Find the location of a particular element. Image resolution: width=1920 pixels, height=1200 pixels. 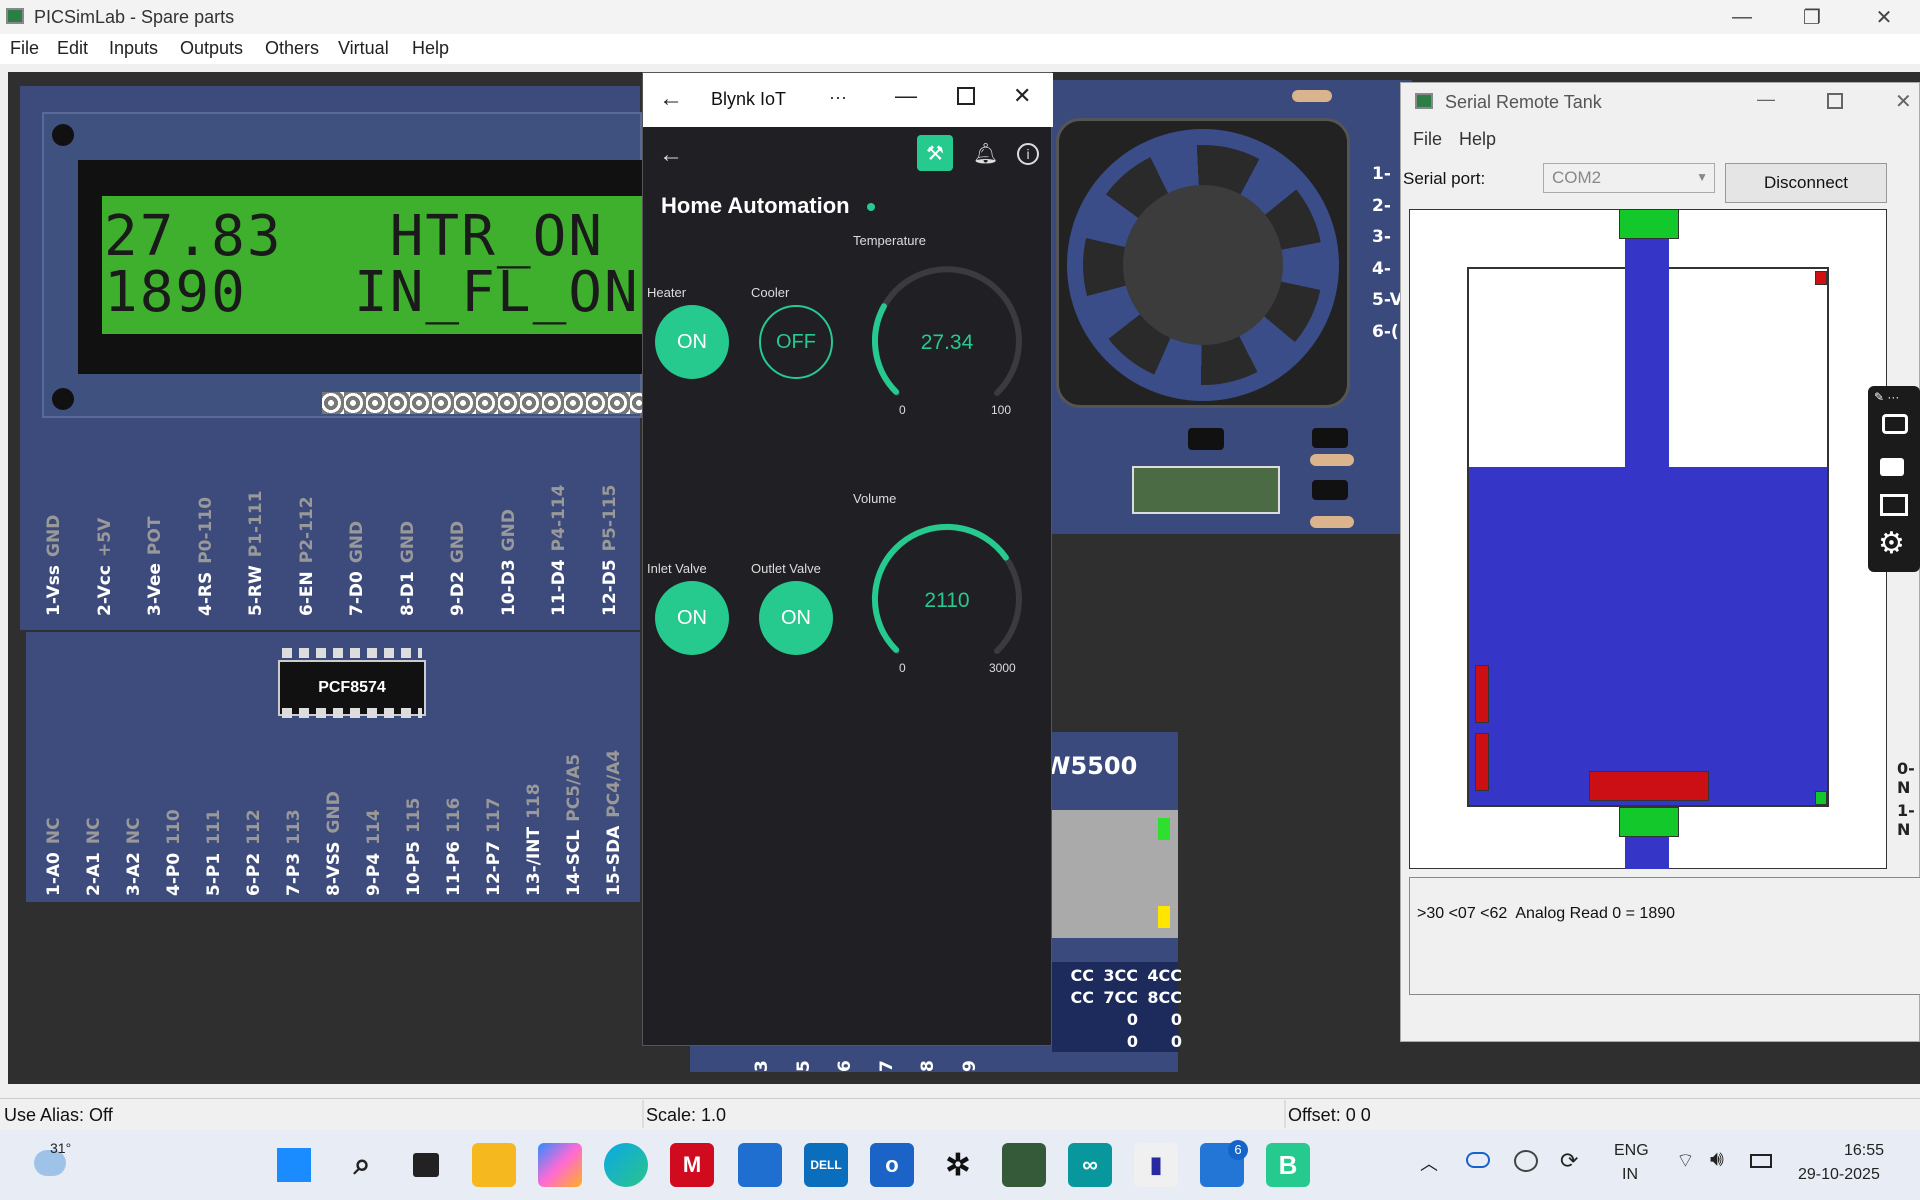

serial-log-text: >30 <07 <62 Analog Read 0 = 1890 is located at coordinates (1546, 913).